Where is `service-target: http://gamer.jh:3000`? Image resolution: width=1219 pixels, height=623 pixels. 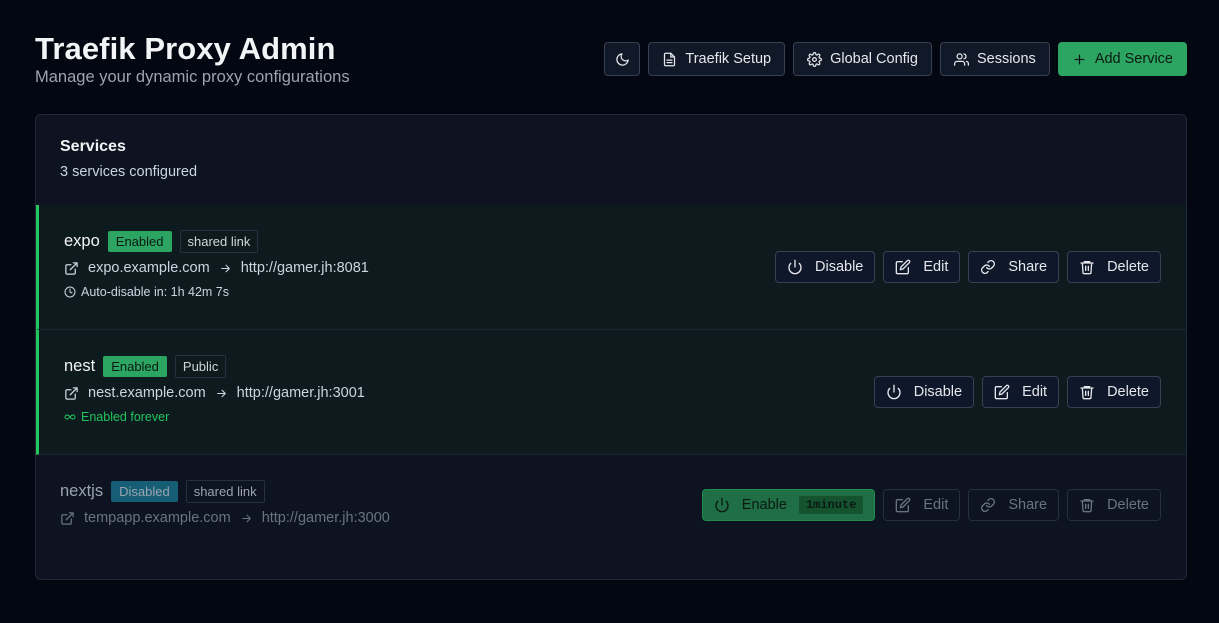 service-target: http://gamer.jh:3000 is located at coordinates (325, 518).